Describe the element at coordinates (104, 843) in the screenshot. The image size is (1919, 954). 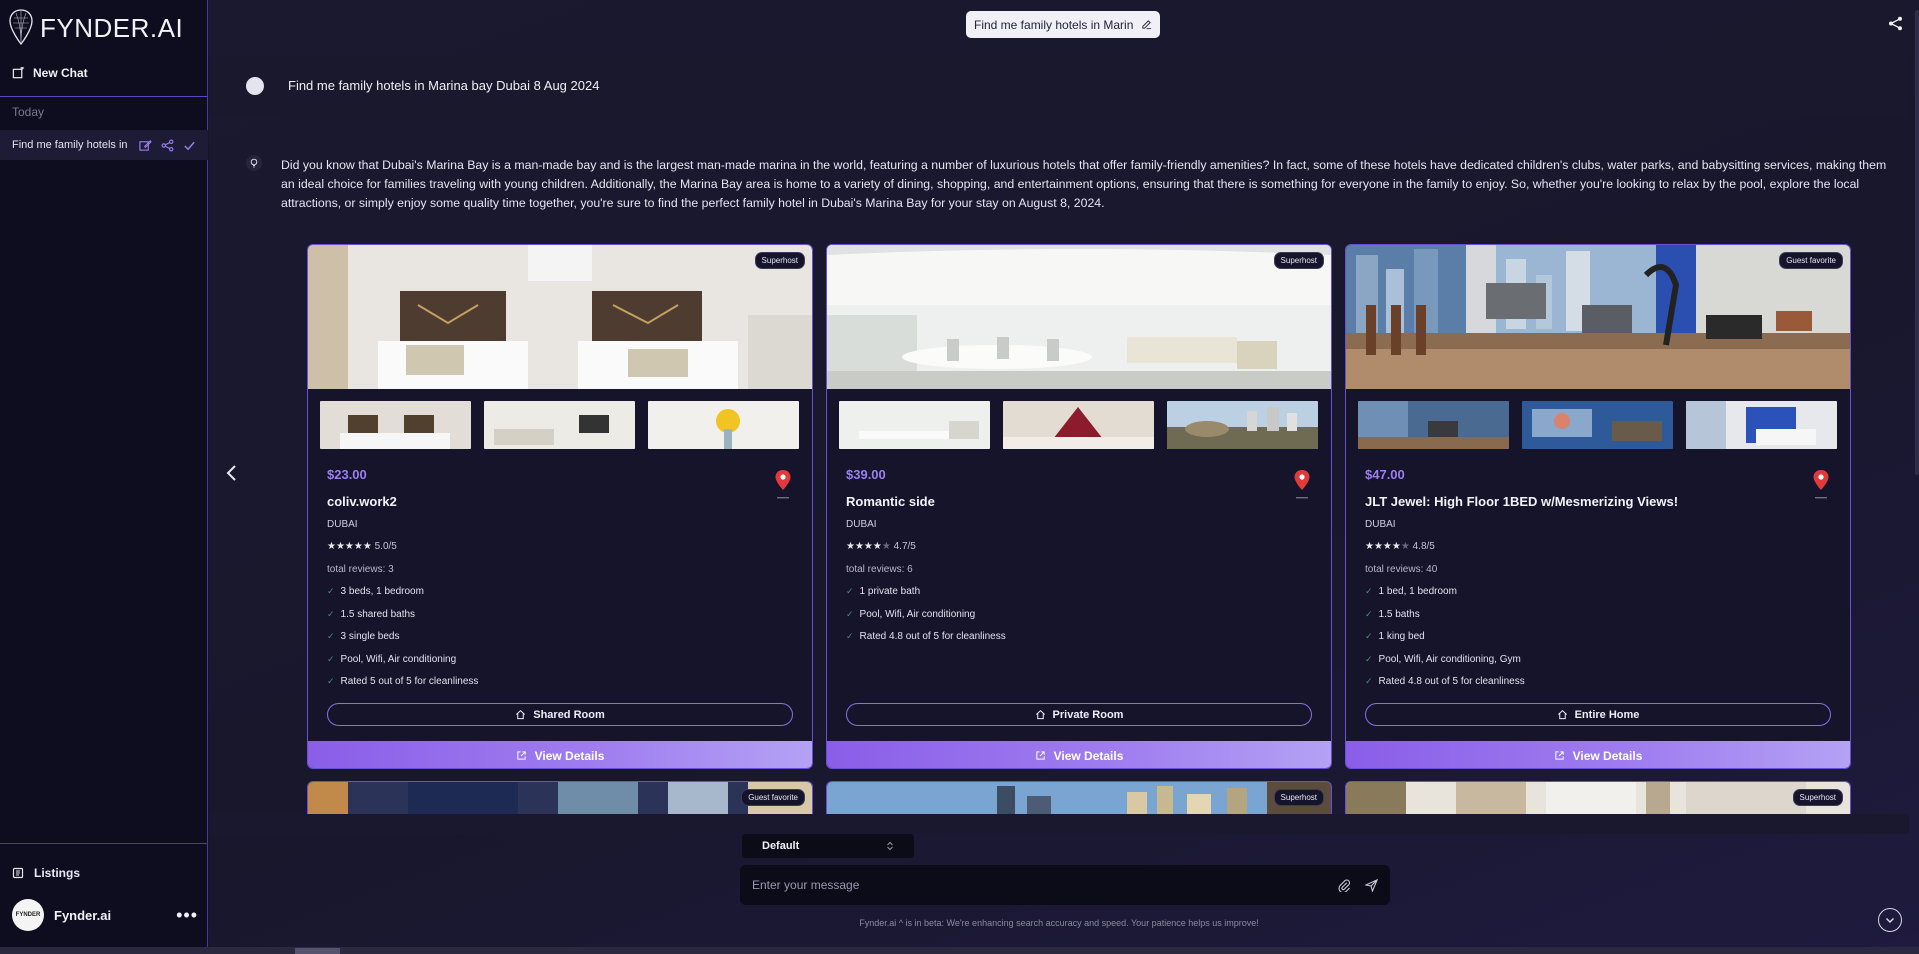
I see `sidebar-bottom-divider` at that location.